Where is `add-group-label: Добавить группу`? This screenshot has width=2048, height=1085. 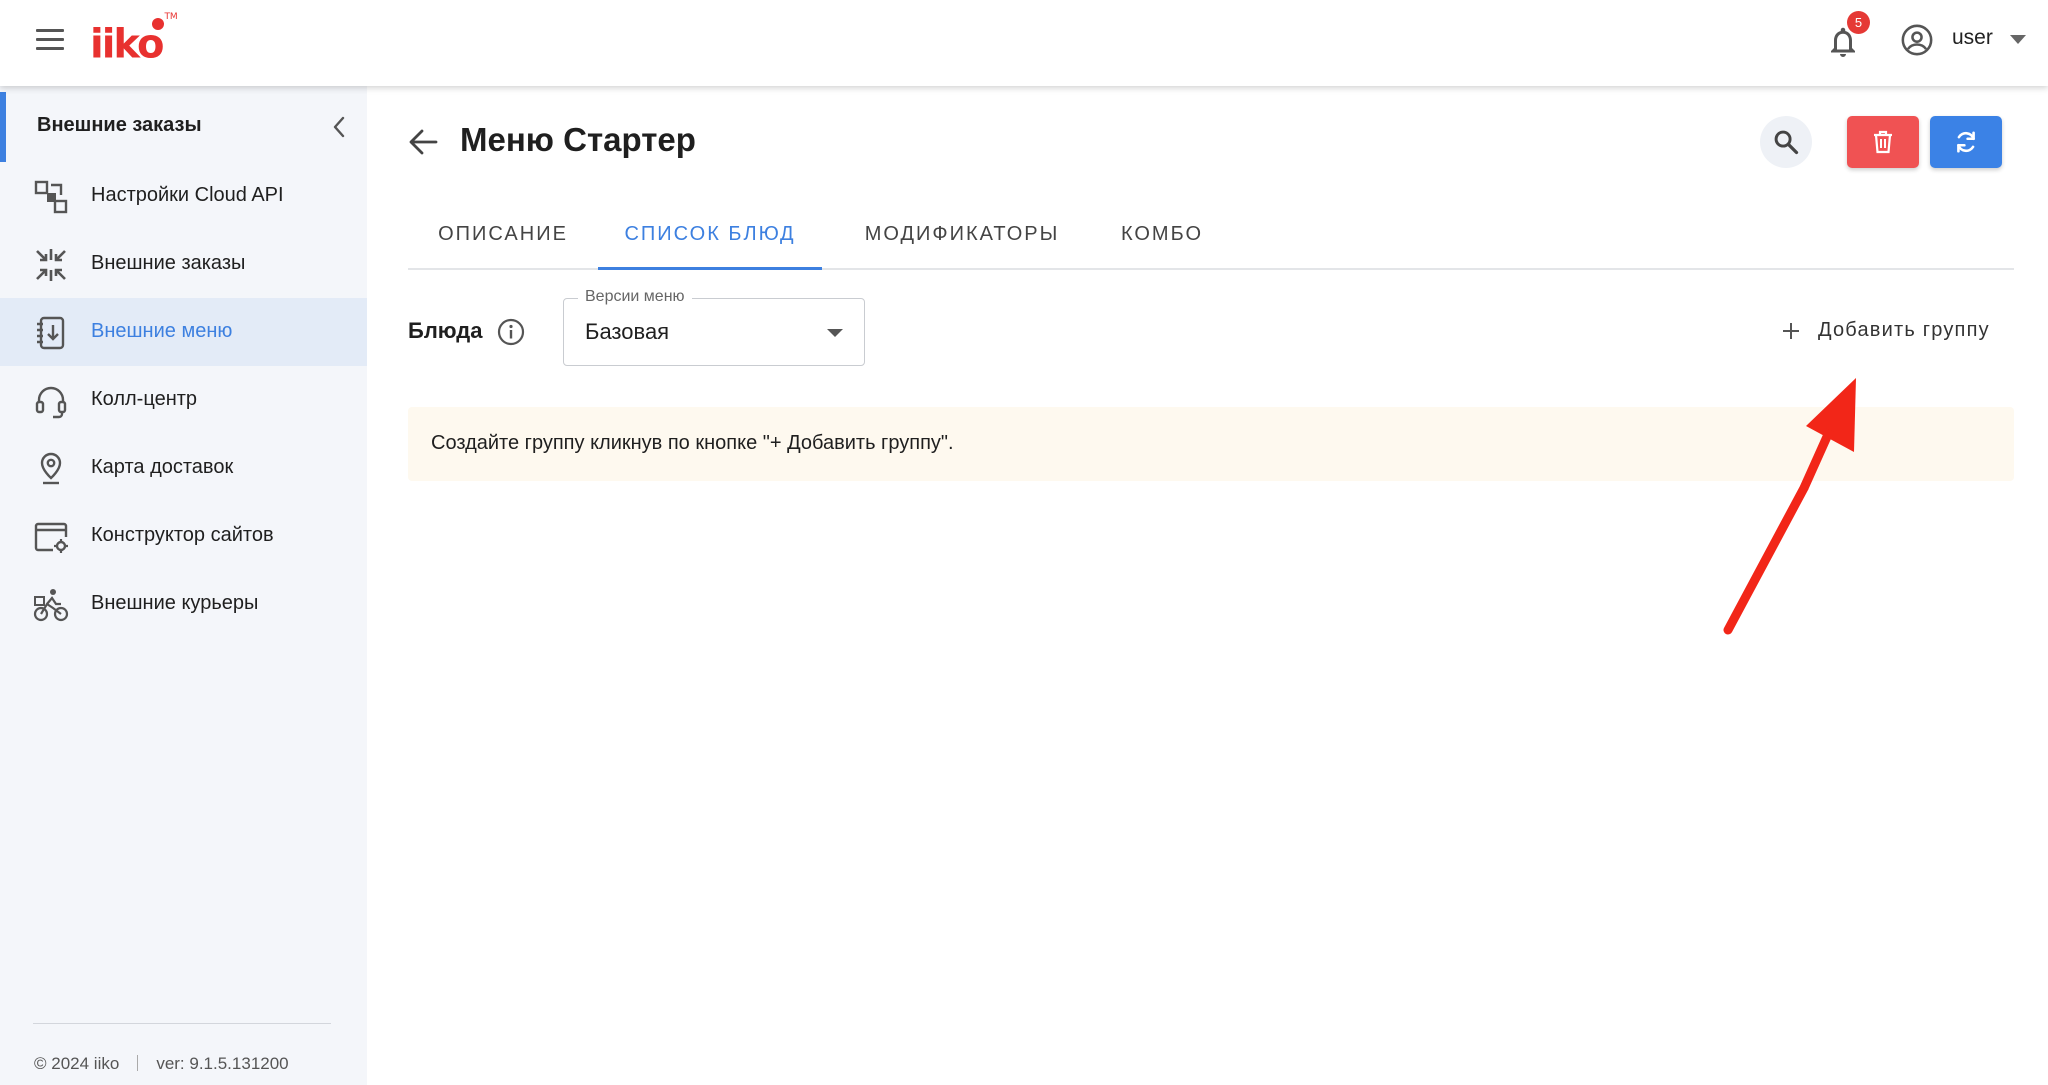
add-group-label: Добавить группу is located at coordinates (1904, 330).